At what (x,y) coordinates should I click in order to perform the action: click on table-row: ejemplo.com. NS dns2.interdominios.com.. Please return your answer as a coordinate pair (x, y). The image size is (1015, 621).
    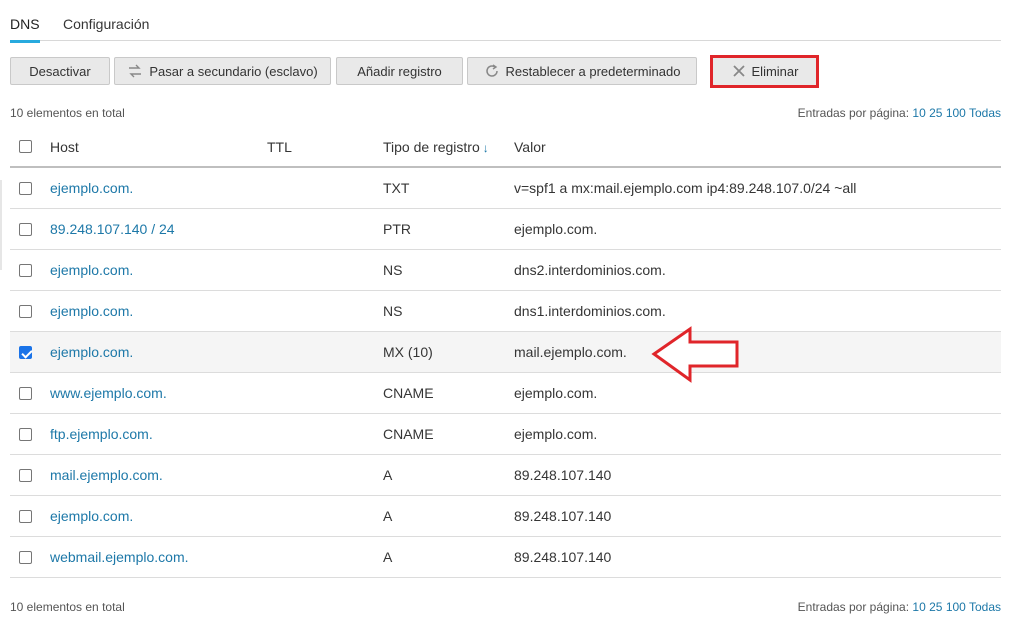
    Looking at the image, I should click on (505, 270).